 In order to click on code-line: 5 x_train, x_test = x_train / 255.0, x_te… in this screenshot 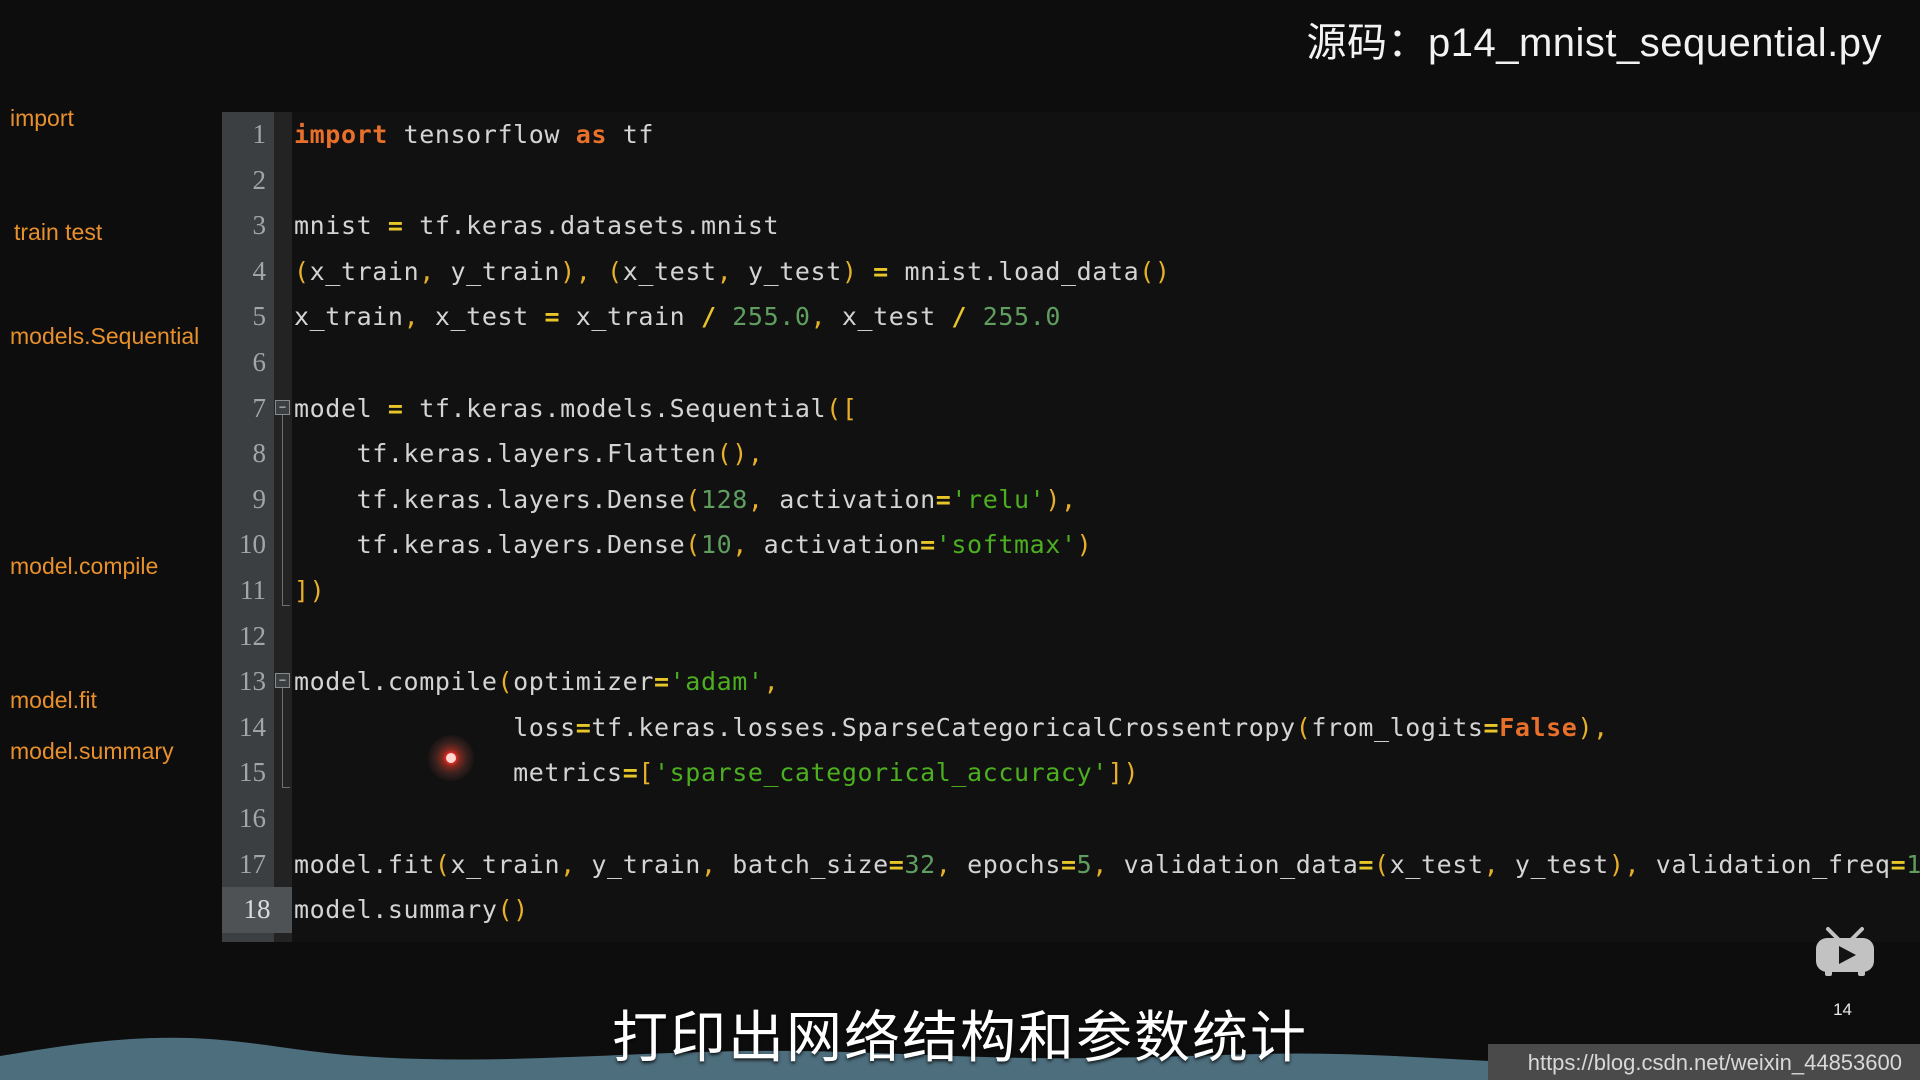, I will do `click(1071, 317)`.